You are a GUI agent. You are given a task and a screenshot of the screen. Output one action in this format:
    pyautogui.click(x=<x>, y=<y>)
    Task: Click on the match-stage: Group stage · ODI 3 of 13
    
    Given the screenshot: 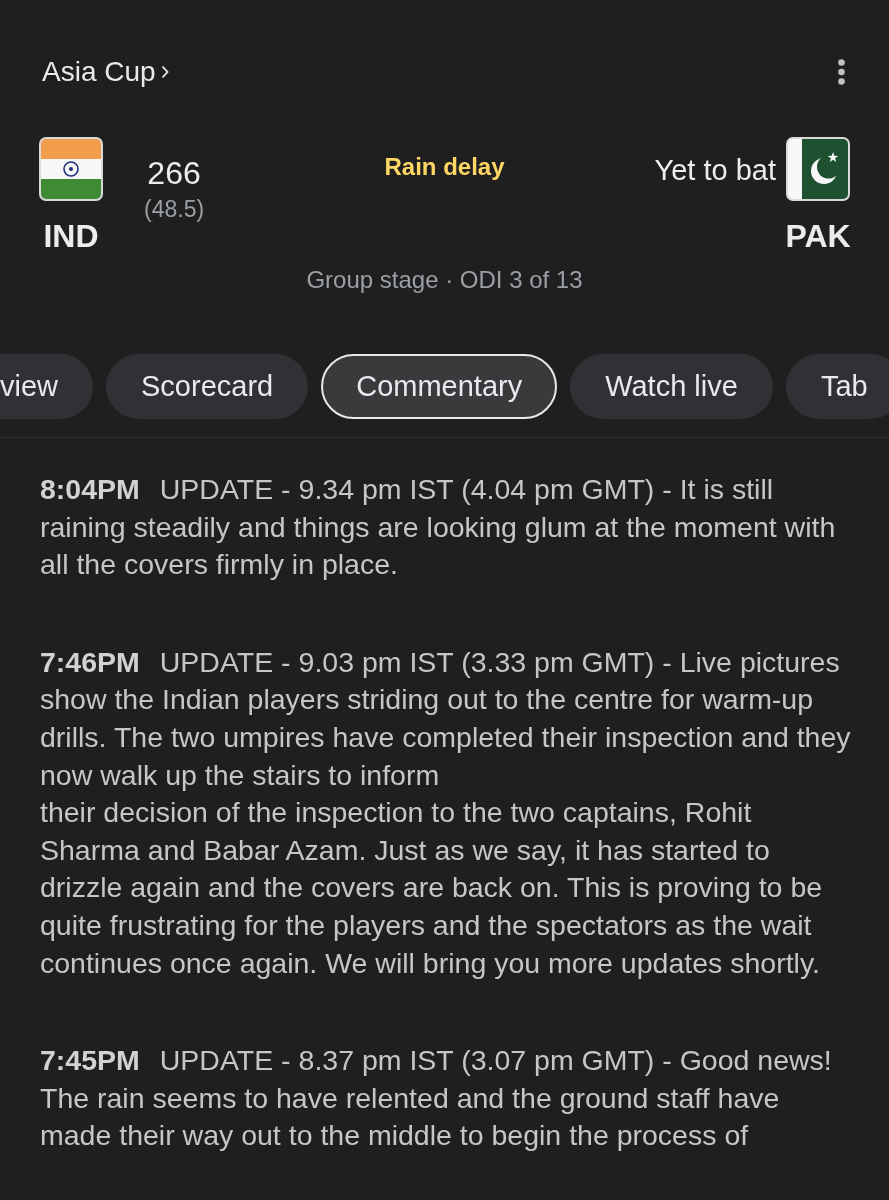 What is the action you would take?
    pyautogui.click(x=444, y=279)
    